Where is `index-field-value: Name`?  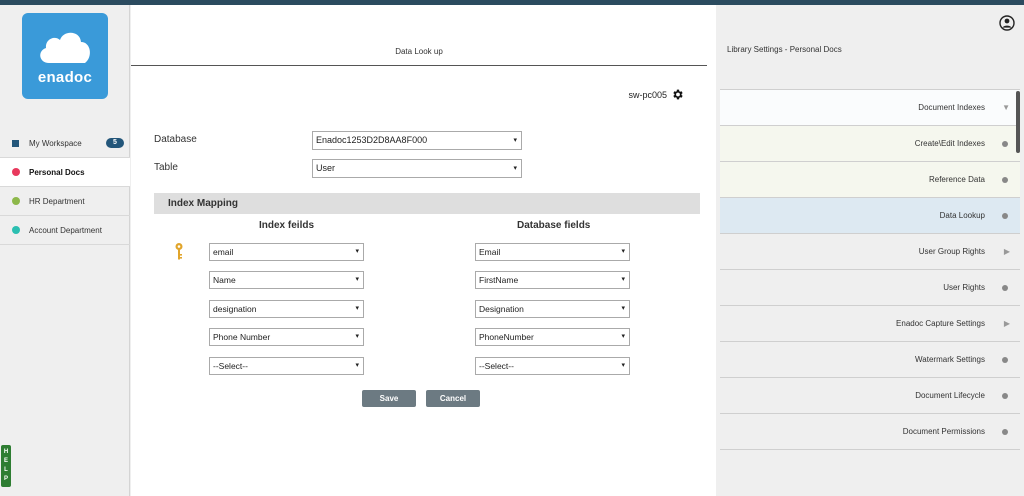 index-field-value: Name is located at coordinates (224, 280).